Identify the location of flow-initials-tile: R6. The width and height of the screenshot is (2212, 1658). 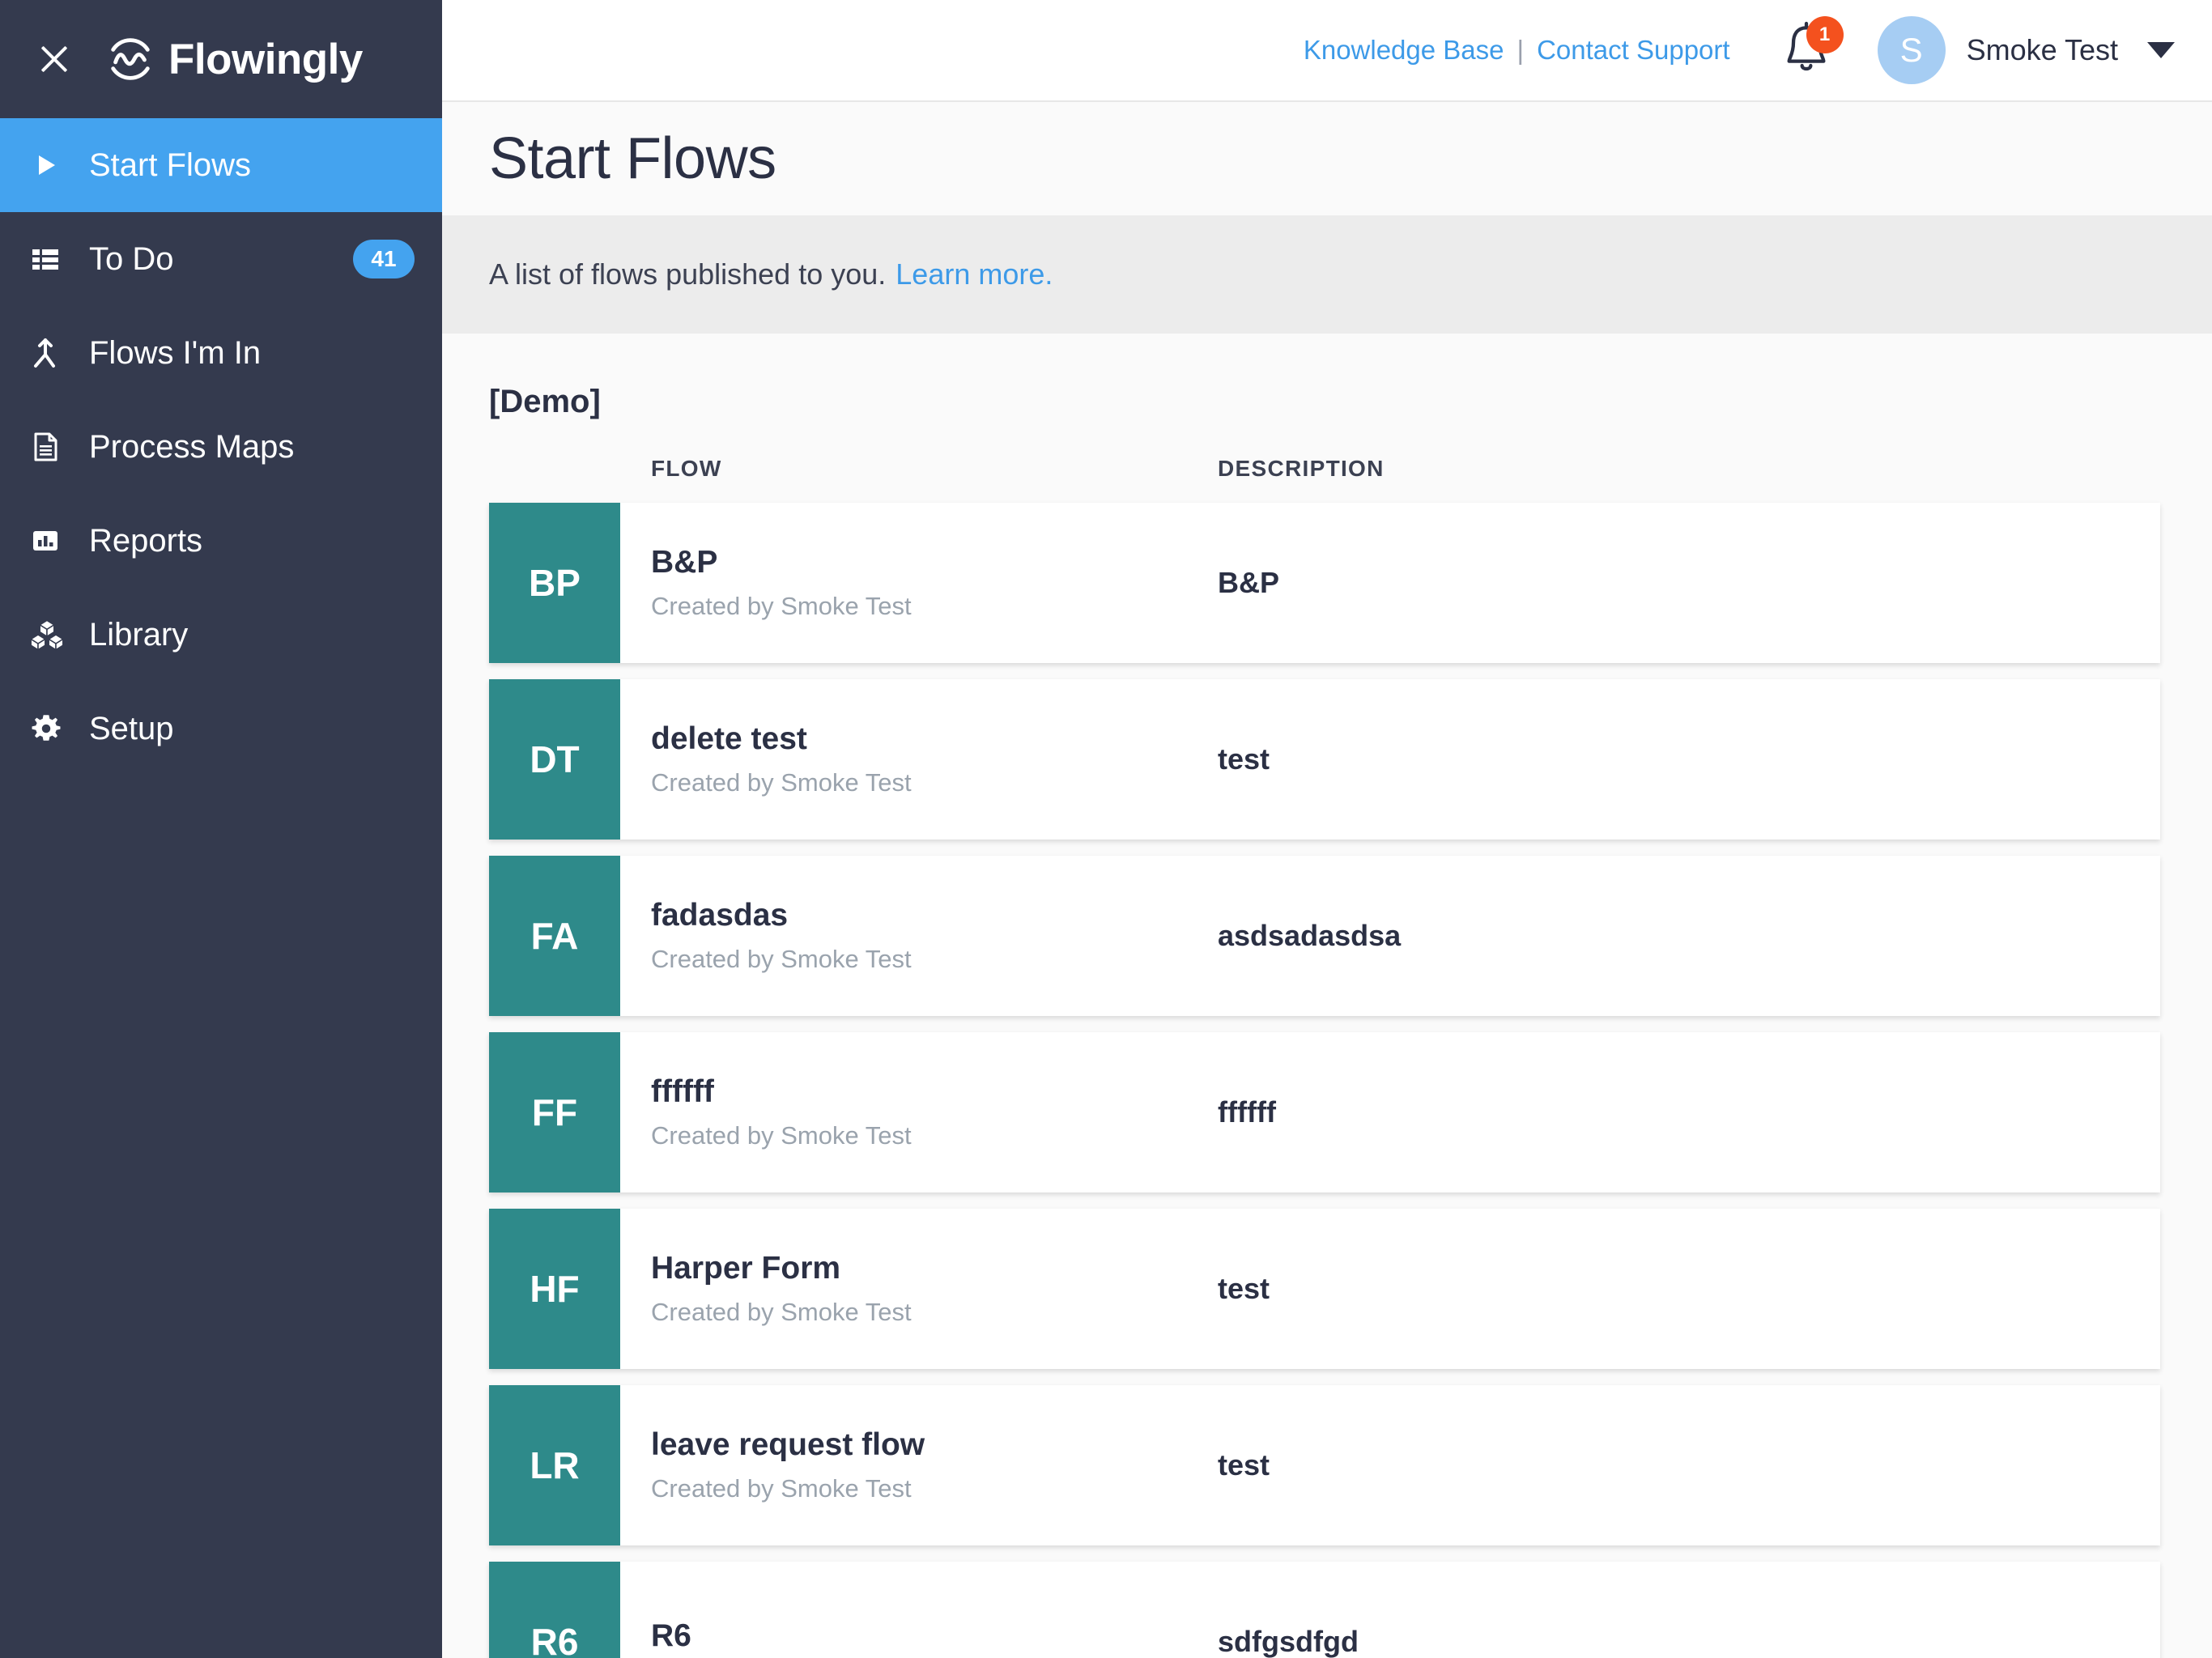
(555, 1610).